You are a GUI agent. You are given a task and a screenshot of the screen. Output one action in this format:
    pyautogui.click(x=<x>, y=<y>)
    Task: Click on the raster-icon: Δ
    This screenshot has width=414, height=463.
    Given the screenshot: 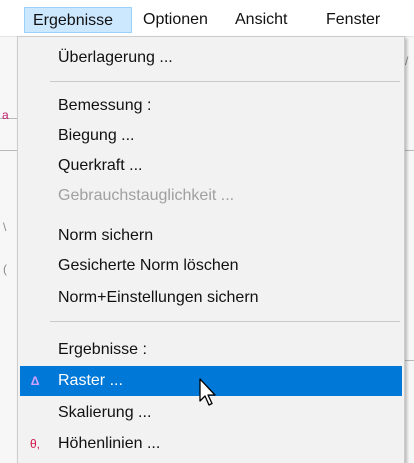 What is the action you would take?
    pyautogui.click(x=35, y=381)
    